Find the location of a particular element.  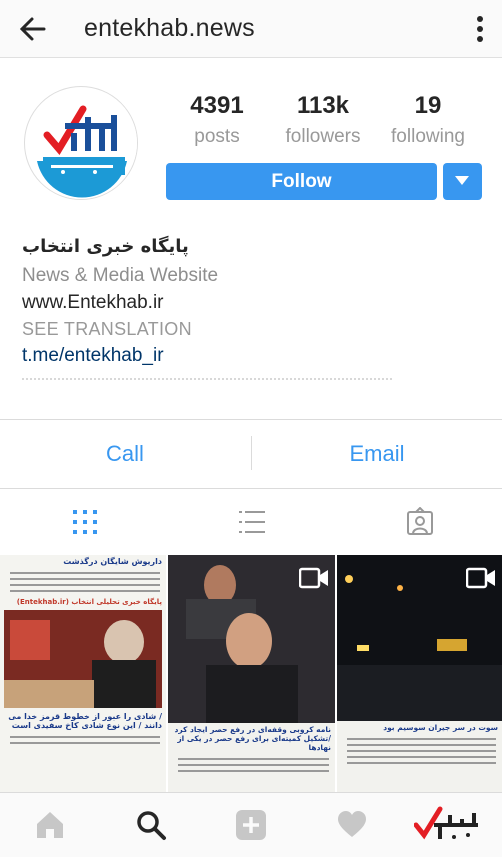

followers-label: followers is located at coordinates (323, 136).